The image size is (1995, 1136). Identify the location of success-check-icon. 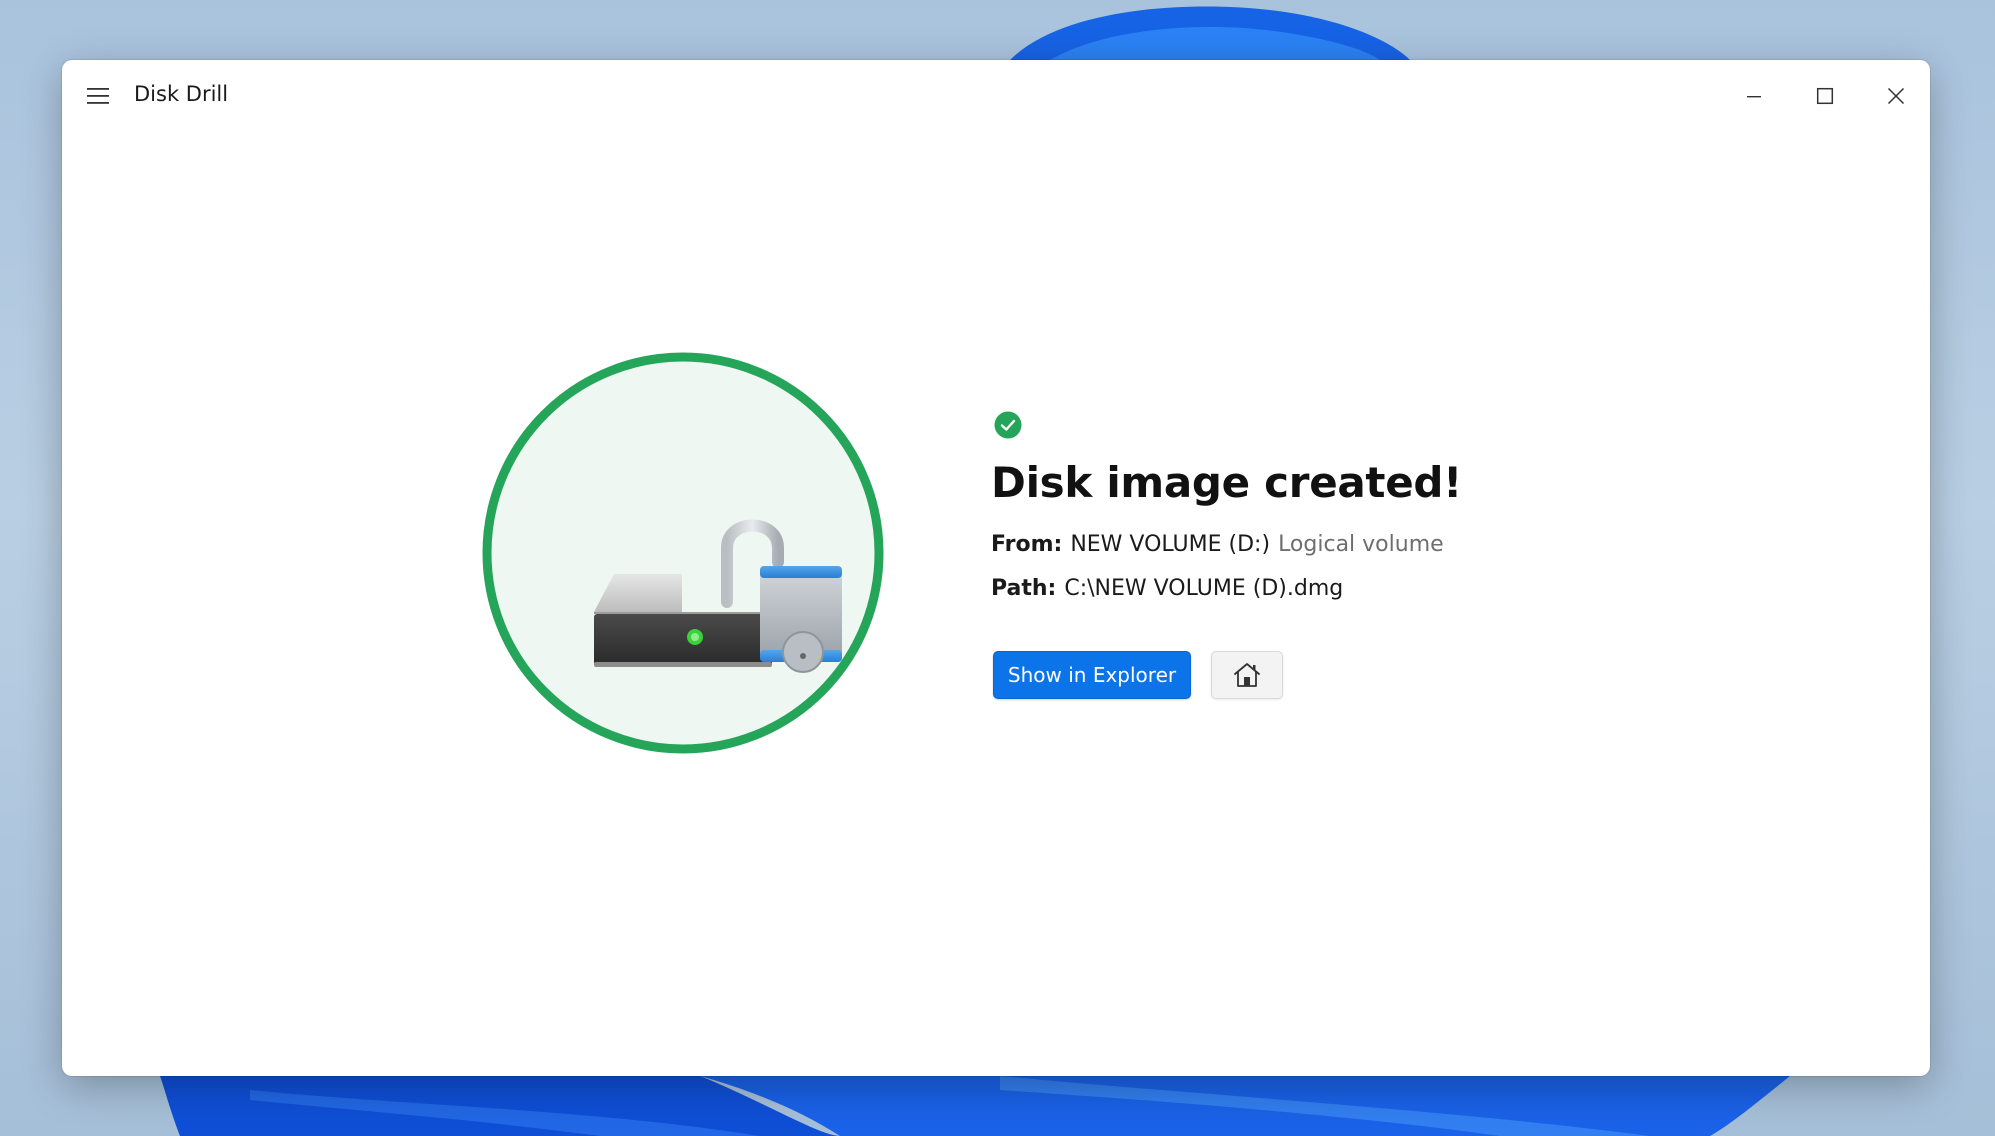
(1008, 425).